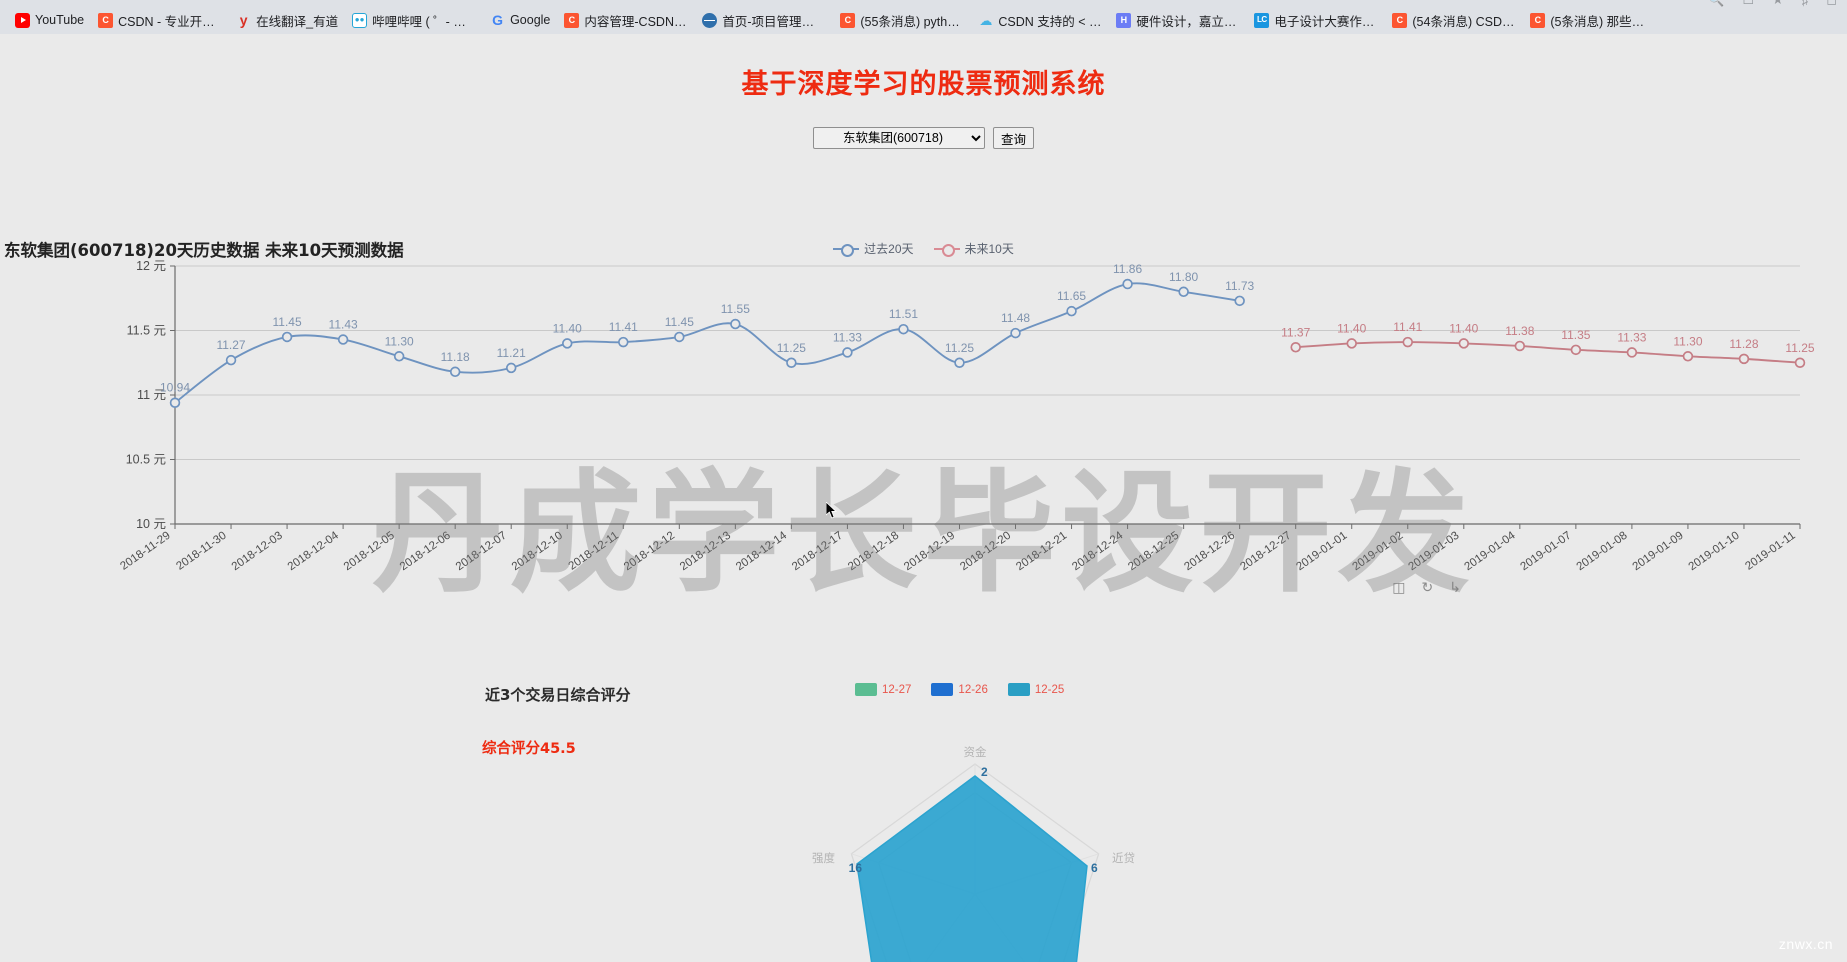  Describe the element at coordinates (986, 20) in the screenshot. I see `cloud-icon: ☁` at that location.